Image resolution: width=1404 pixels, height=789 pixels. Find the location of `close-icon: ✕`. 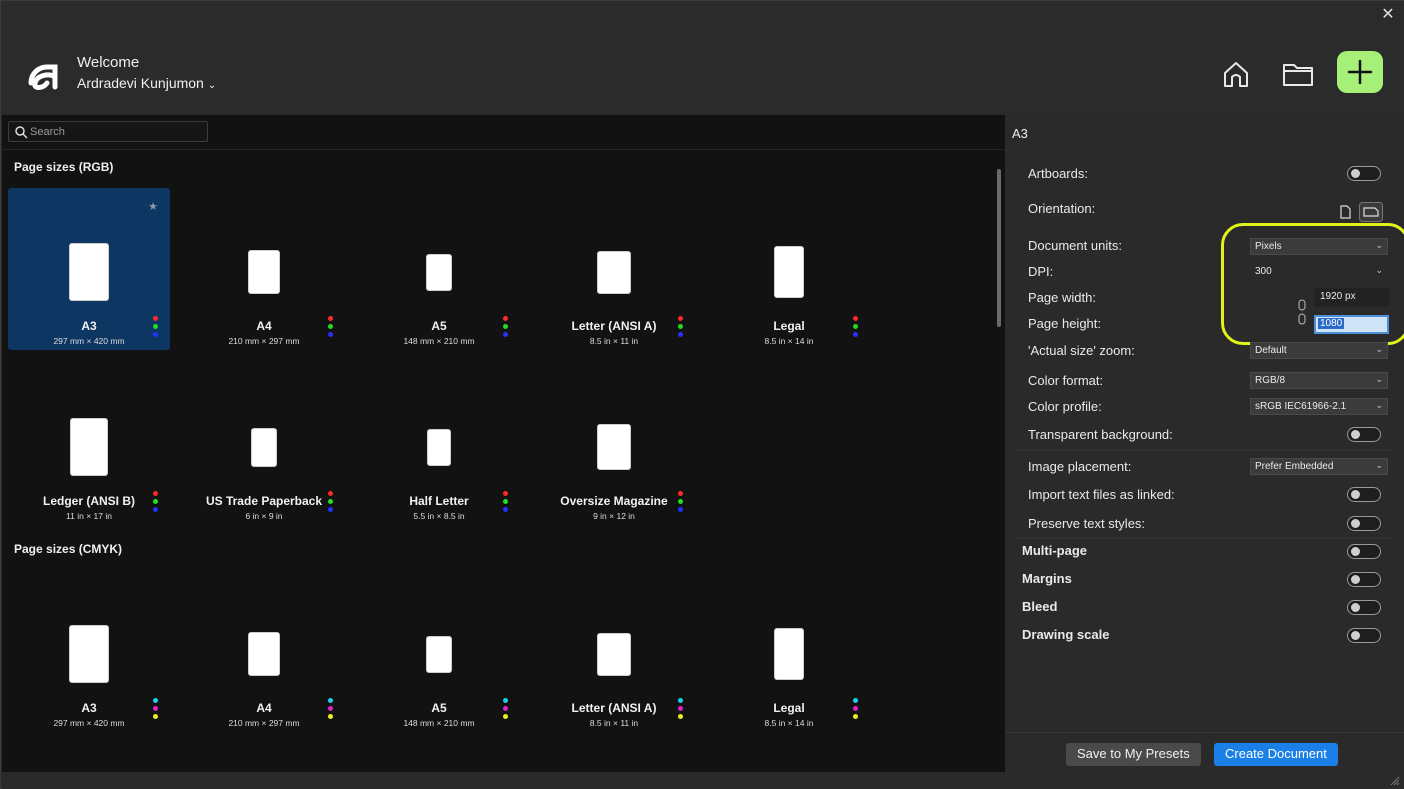

close-icon: ✕ is located at coordinates (1388, 15).